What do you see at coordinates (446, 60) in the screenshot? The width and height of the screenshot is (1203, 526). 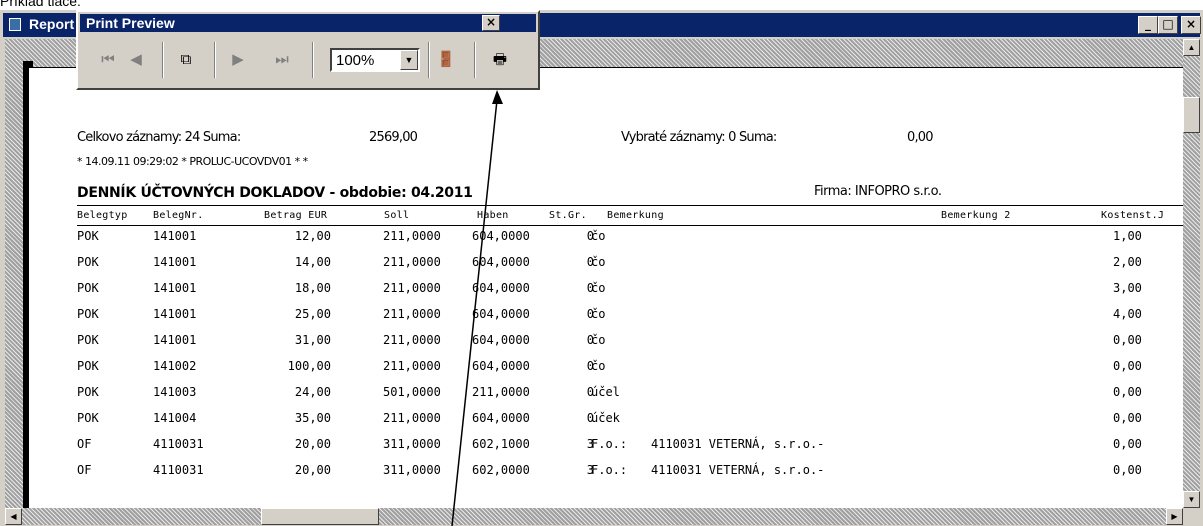 I see `exit-door-icon: 🚪` at bounding box center [446, 60].